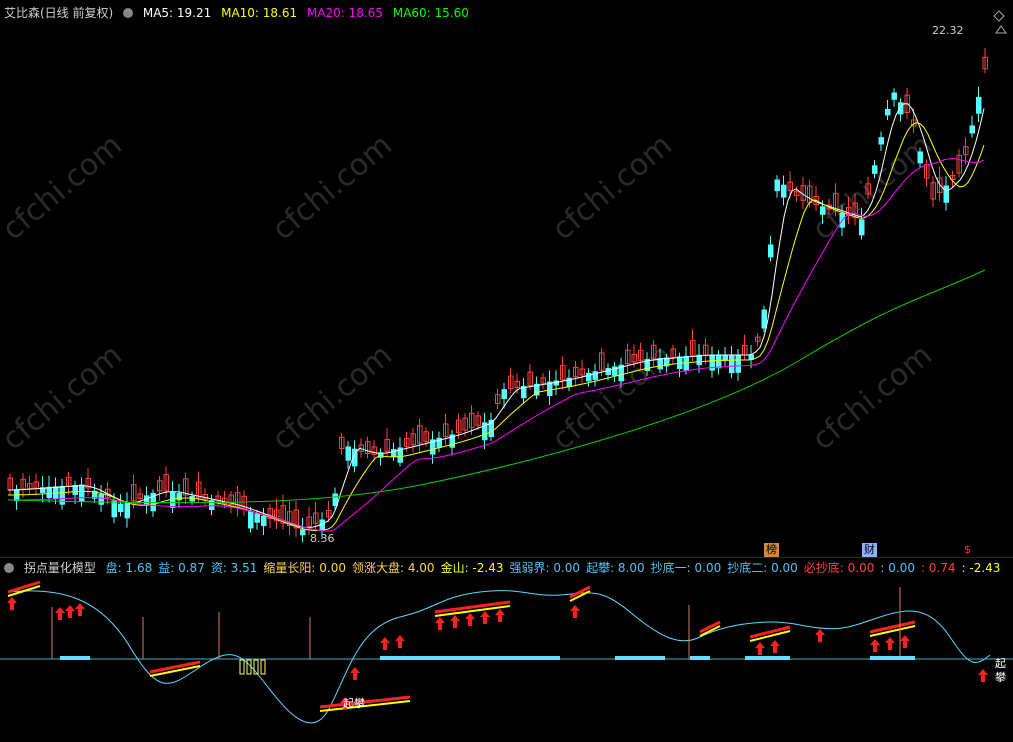 The width and height of the screenshot is (1013, 742). Describe the element at coordinates (181, 568) in the screenshot. I see `indicator-item: 益: 0.87` at that location.